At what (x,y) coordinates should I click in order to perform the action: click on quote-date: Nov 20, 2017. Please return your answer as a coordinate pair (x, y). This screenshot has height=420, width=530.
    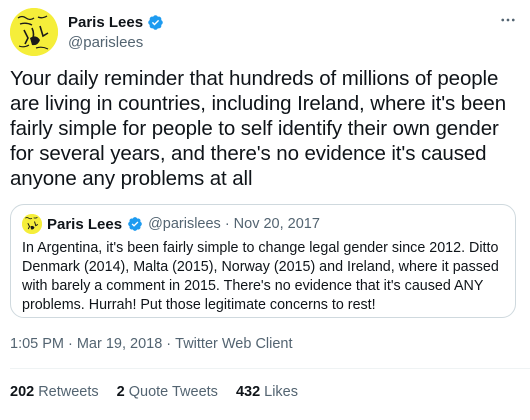
    Looking at the image, I should click on (276, 224).